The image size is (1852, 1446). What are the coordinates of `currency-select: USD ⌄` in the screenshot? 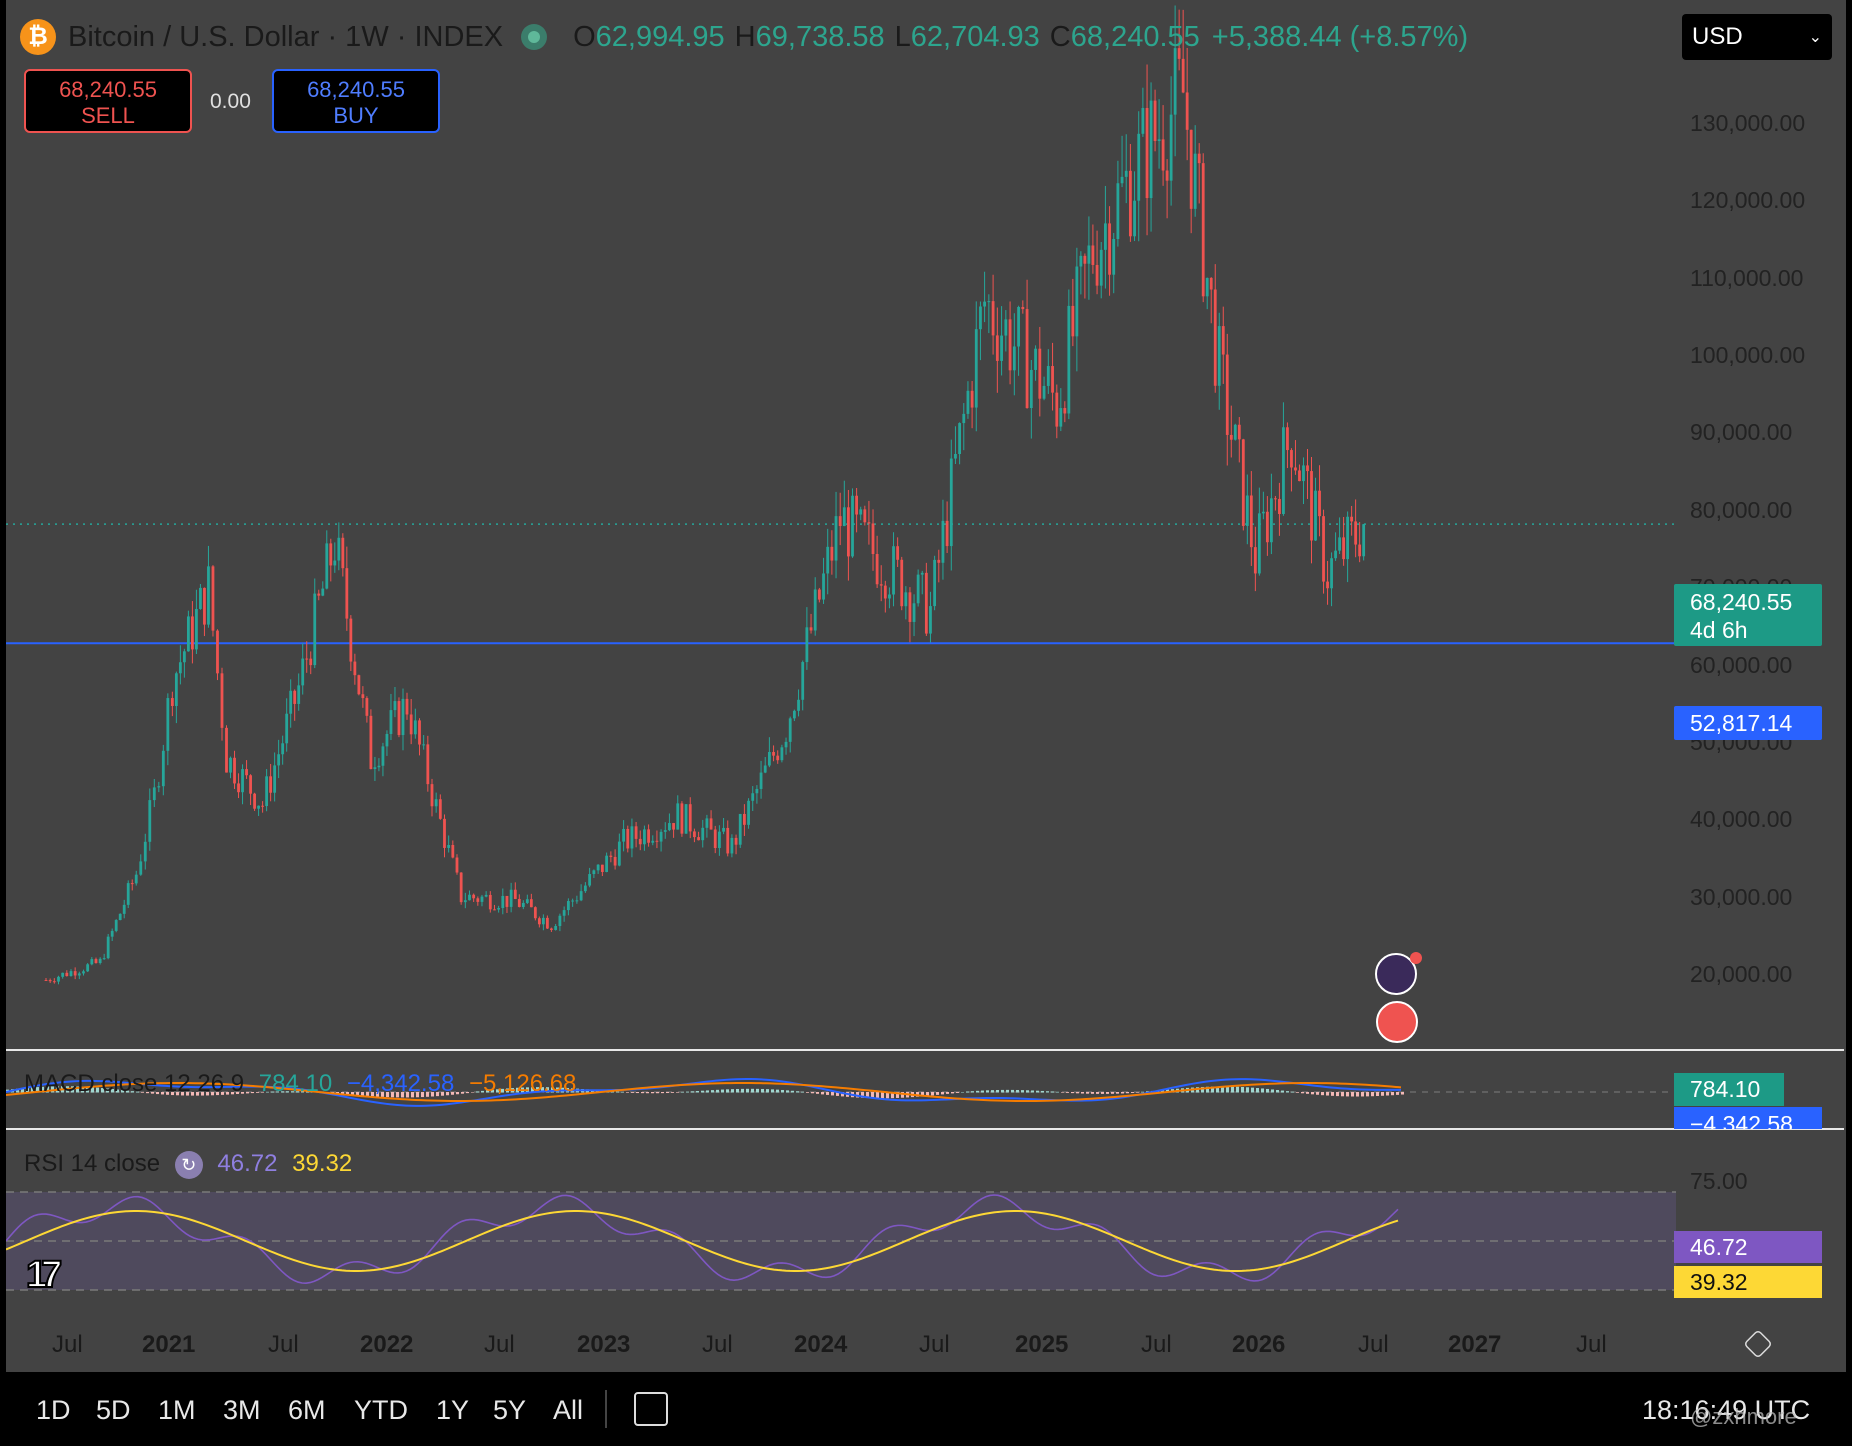 It's located at (1757, 37).